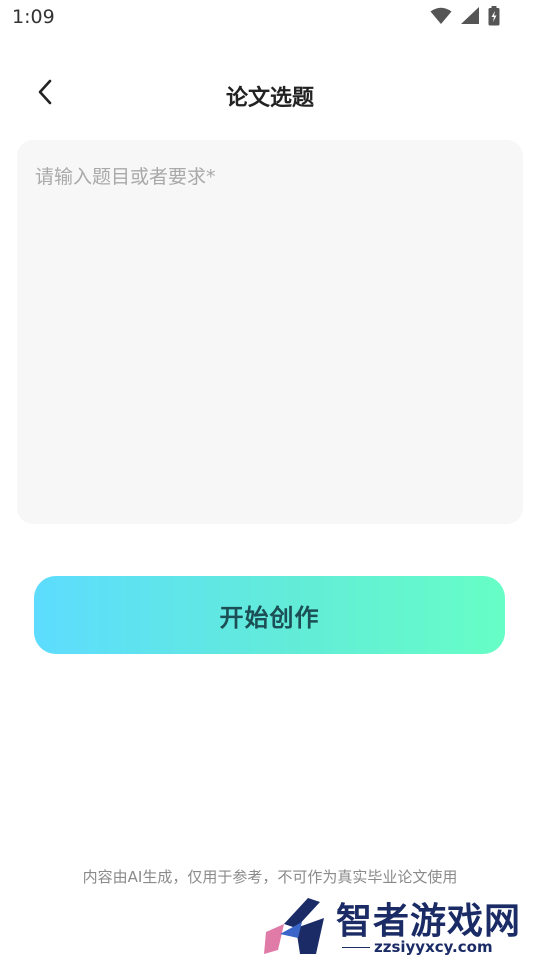 Image resolution: width=540 pixels, height=960 pixels. What do you see at coordinates (297, 927) in the screenshot?
I see `watermark-logo-icon` at bounding box center [297, 927].